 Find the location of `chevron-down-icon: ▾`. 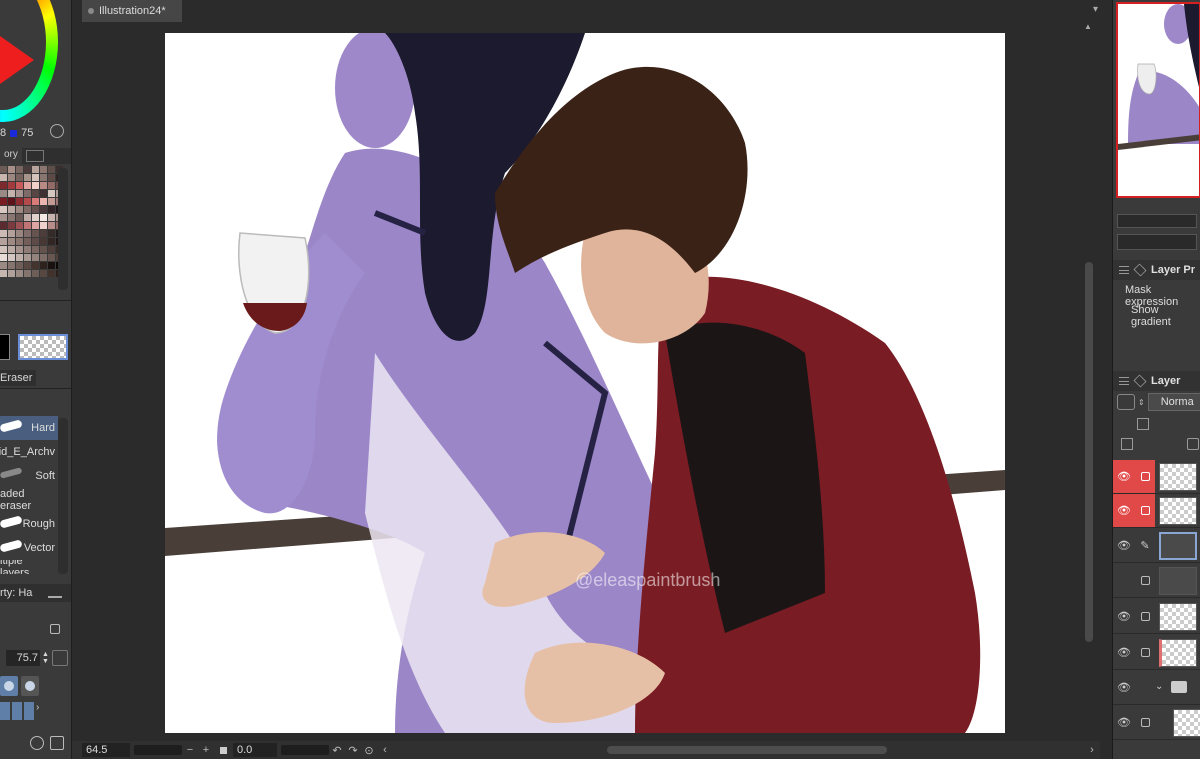

chevron-down-icon: ▾ is located at coordinates (1095, 9).